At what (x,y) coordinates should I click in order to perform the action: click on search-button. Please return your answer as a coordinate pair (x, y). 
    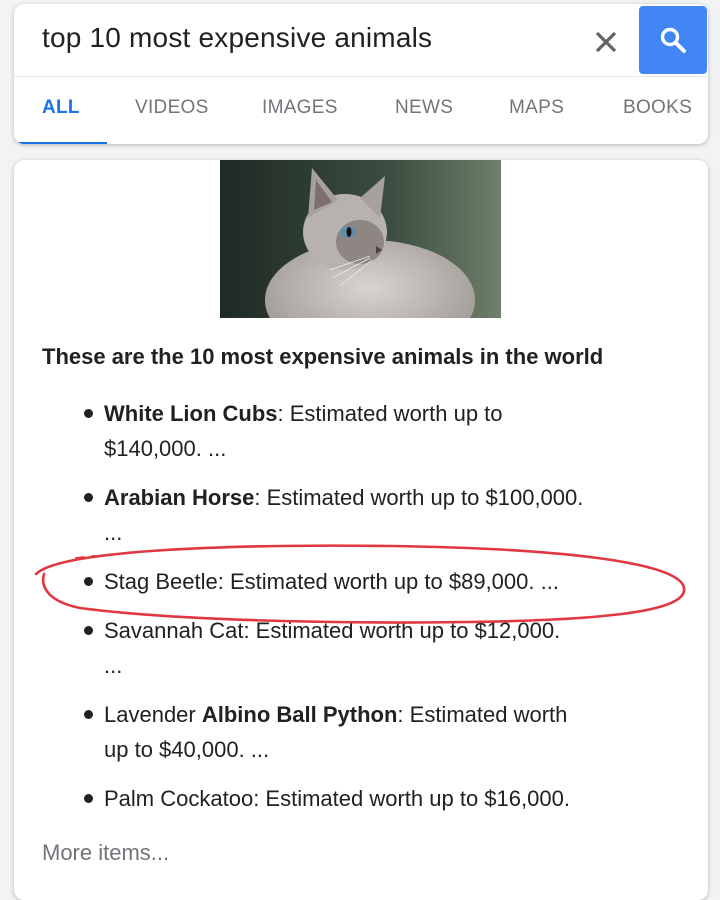
    Looking at the image, I should click on (673, 40).